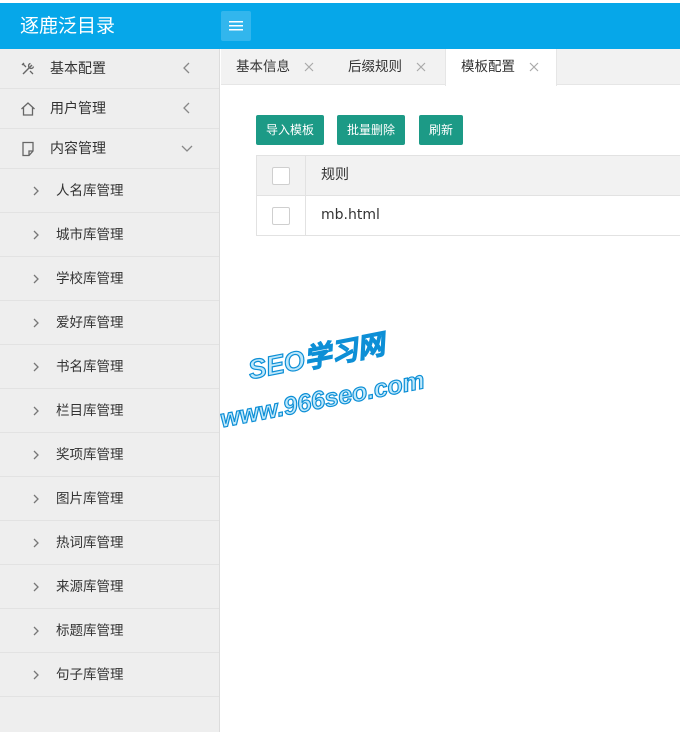 The height and width of the screenshot is (732, 680). Describe the element at coordinates (281, 216) in the screenshot. I see `row-checkbox` at that location.